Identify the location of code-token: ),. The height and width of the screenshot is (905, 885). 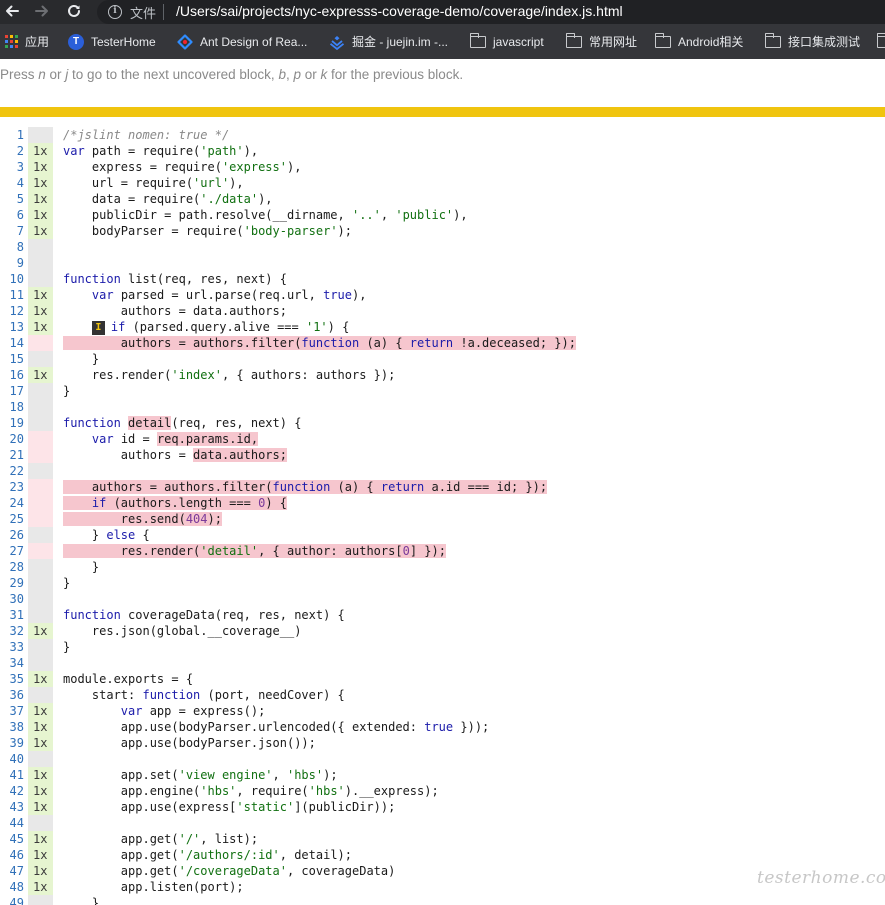
(236, 183).